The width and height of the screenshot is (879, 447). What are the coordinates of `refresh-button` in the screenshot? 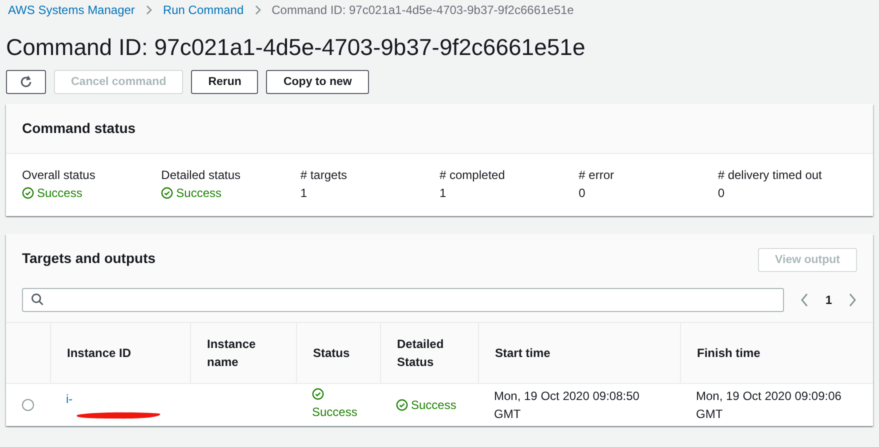 It's located at (26, 82).